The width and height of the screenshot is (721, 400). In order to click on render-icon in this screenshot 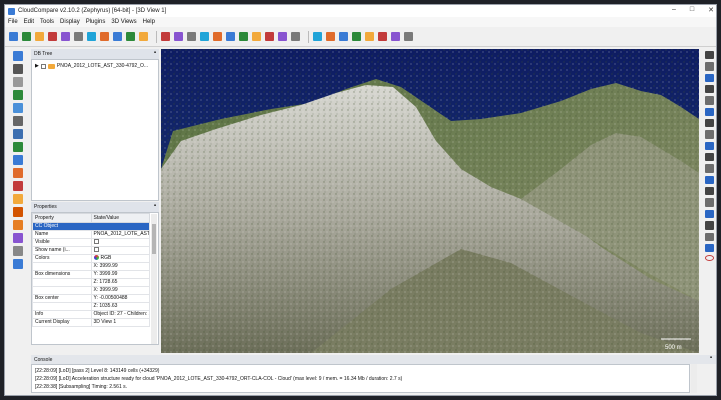, I will do `click(295, 36)`.